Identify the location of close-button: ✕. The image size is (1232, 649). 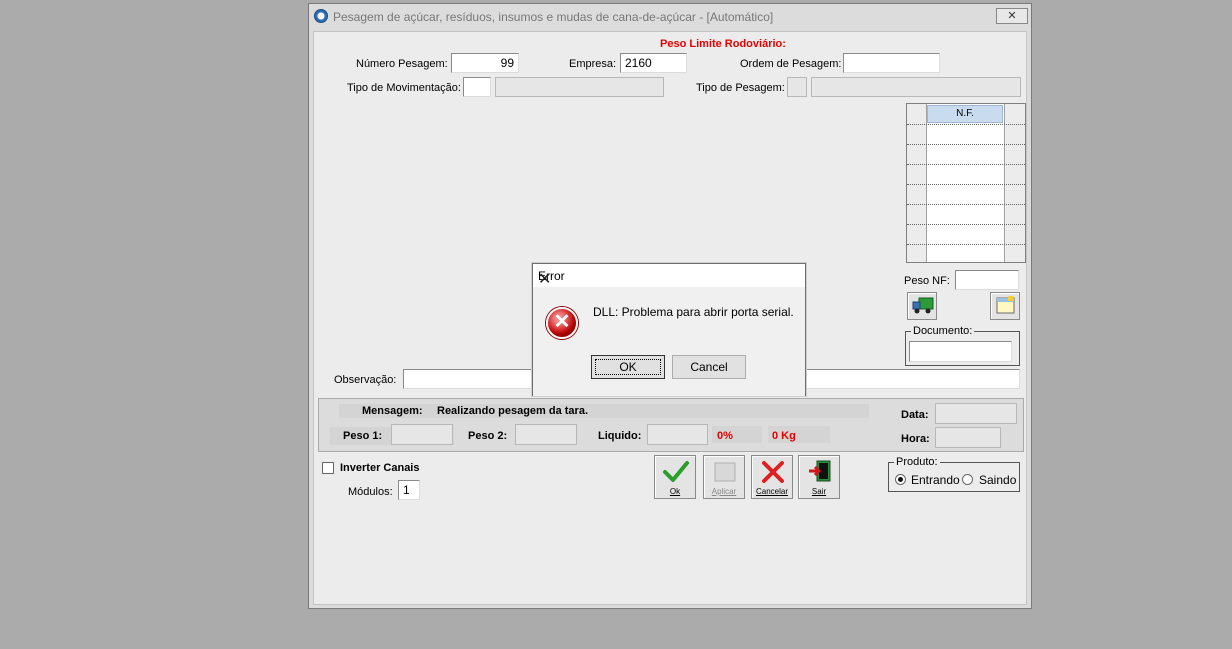
(1012, 16).